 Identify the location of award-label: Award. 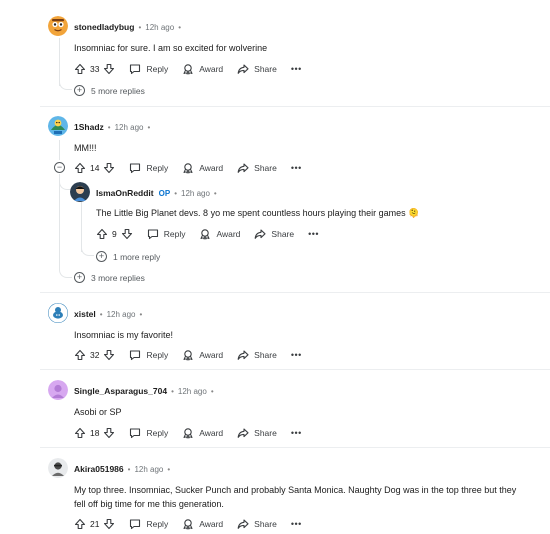
(211, 524).